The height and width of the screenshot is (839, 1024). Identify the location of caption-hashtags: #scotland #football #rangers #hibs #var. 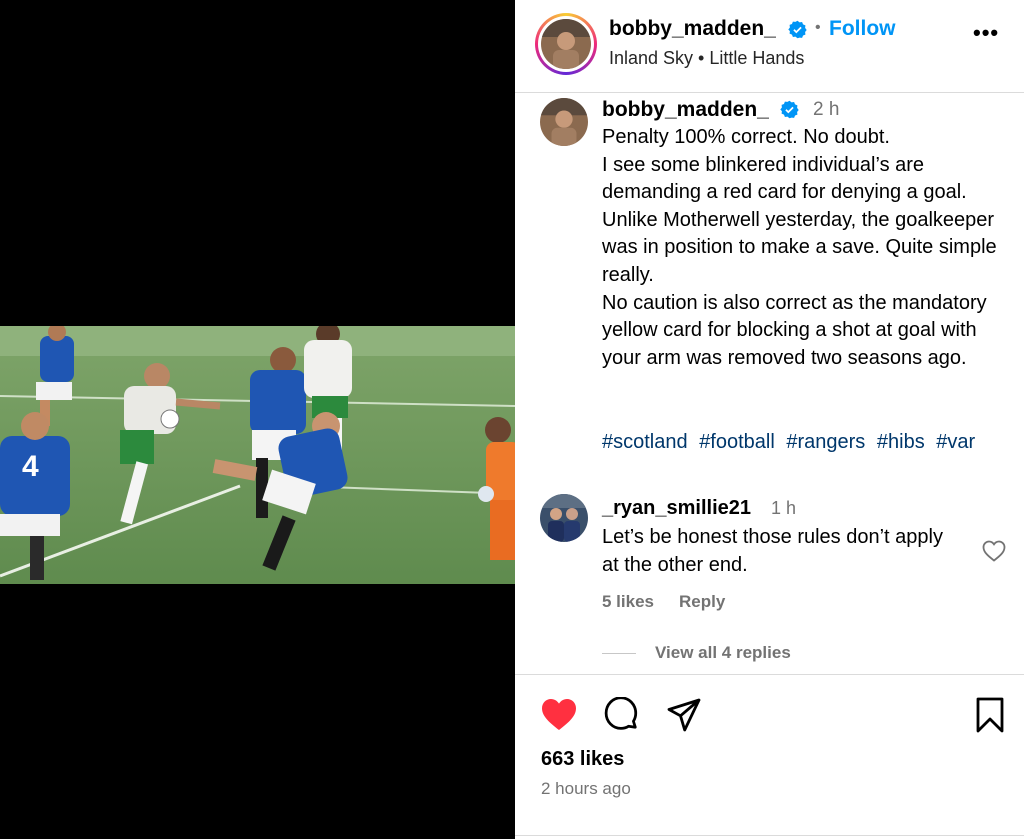
(791, 442).